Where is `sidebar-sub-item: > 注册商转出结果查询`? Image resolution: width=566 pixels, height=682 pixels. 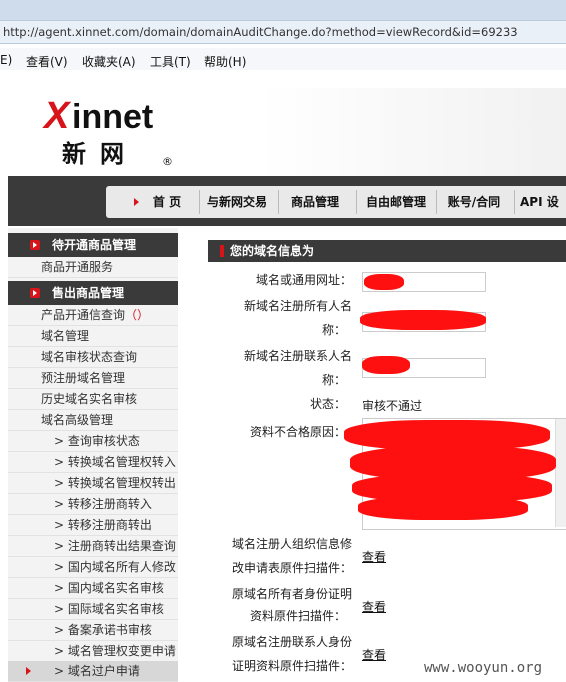
sidebar-sub-item: > 注册商转出结果查询 is located at coordinates (93, 546).